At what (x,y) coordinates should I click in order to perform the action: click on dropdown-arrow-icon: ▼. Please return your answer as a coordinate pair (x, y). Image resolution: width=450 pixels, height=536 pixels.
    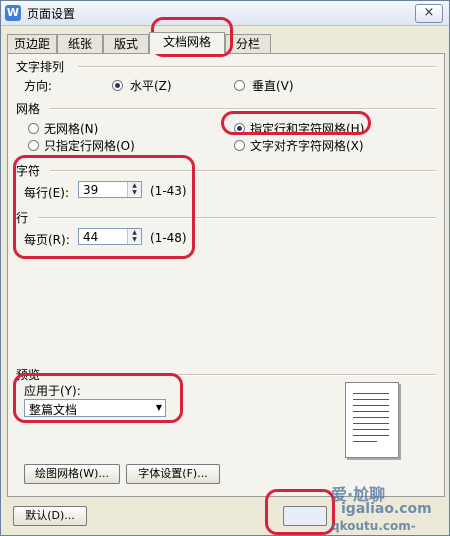
    Looking at the image, I should click on (159, 407).